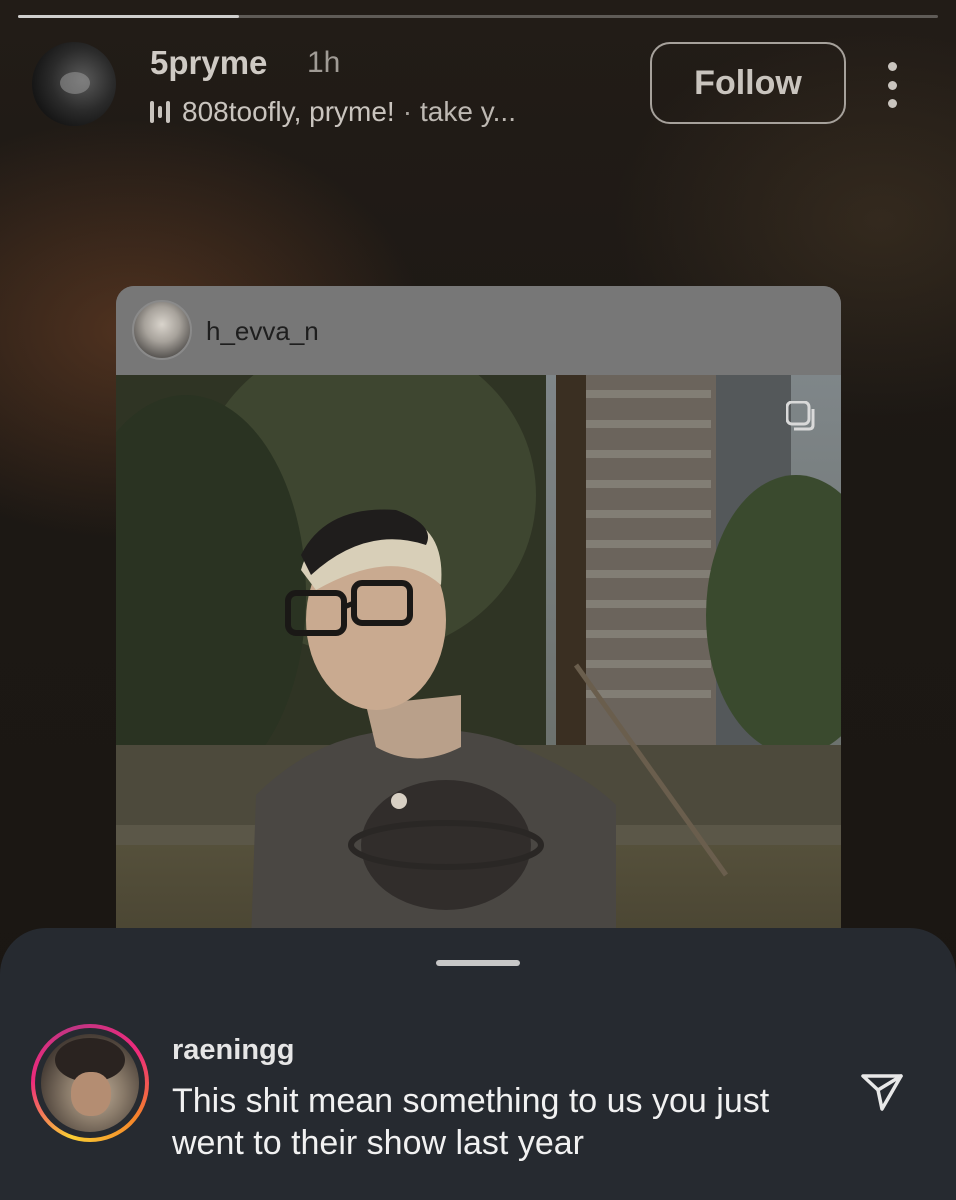 The image size is (956, 1200). I want to click on more-vertical-icon, so click(892, 85).